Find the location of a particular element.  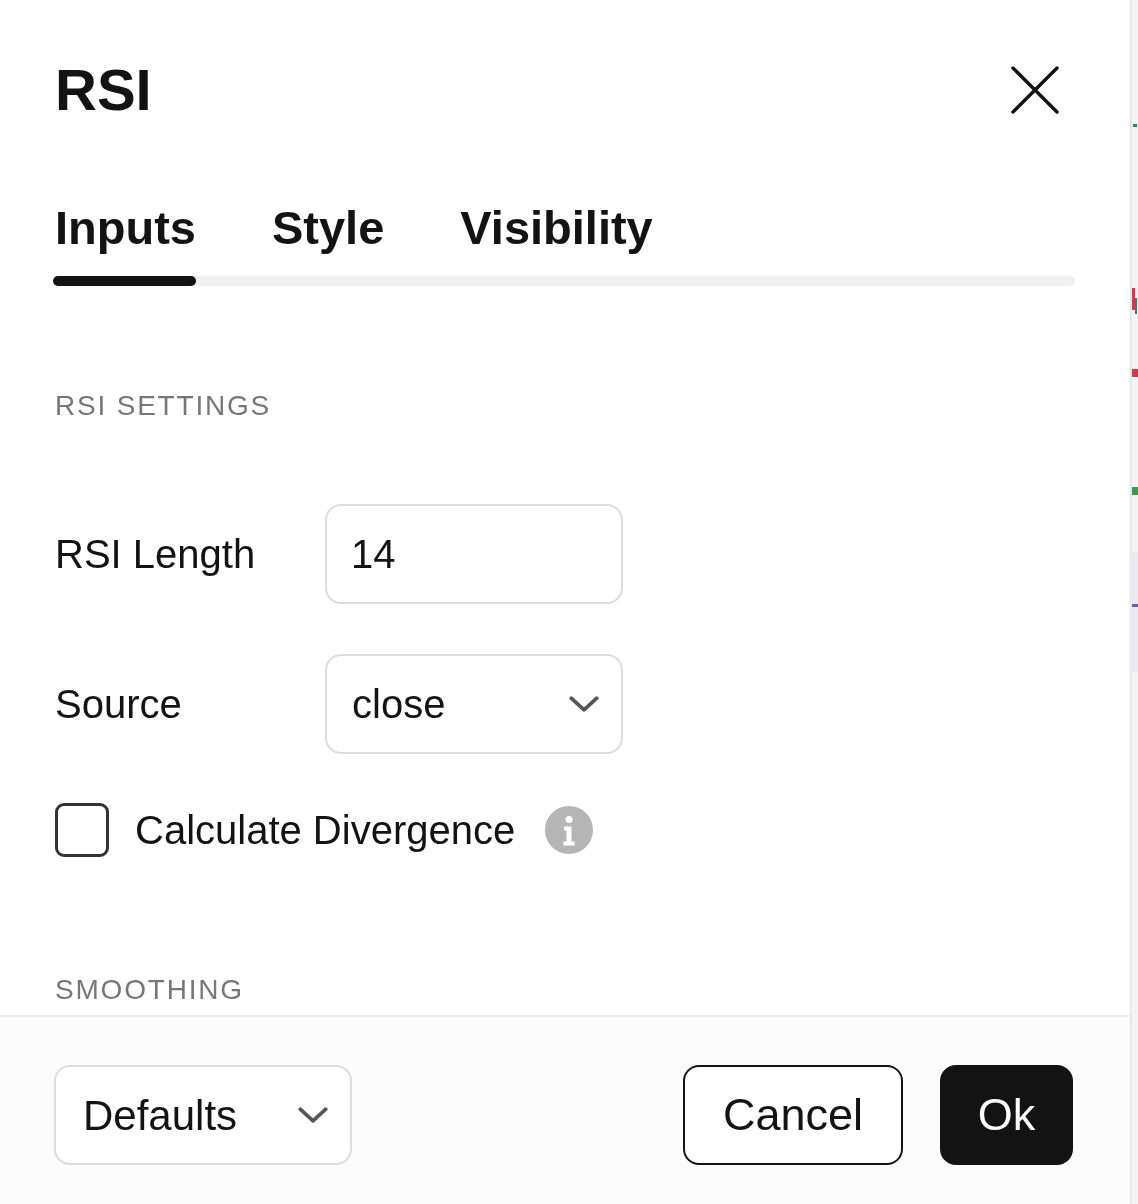

field-label: Source is located at coordinates (118, 704).